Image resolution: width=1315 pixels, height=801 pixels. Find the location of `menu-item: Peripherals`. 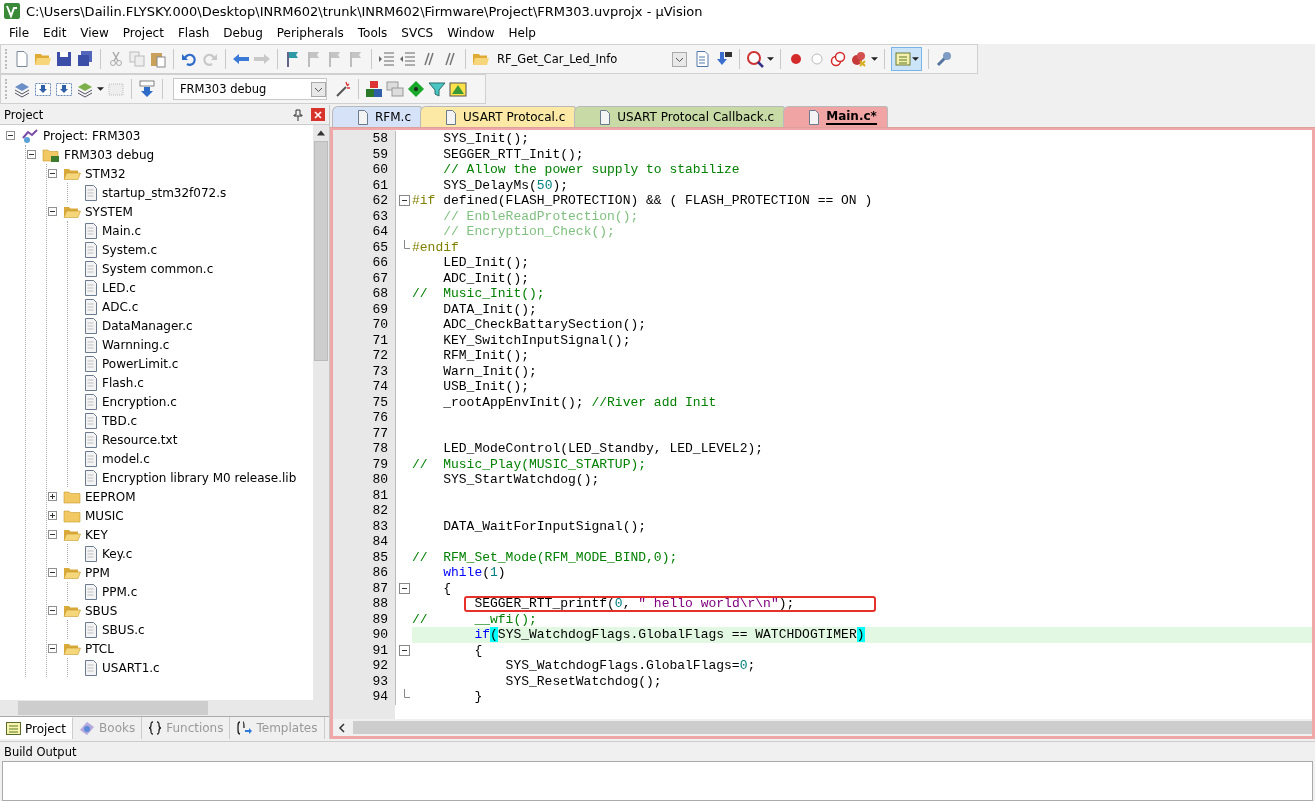

menu-item: Peripherals is located at coordinates (310, 33).